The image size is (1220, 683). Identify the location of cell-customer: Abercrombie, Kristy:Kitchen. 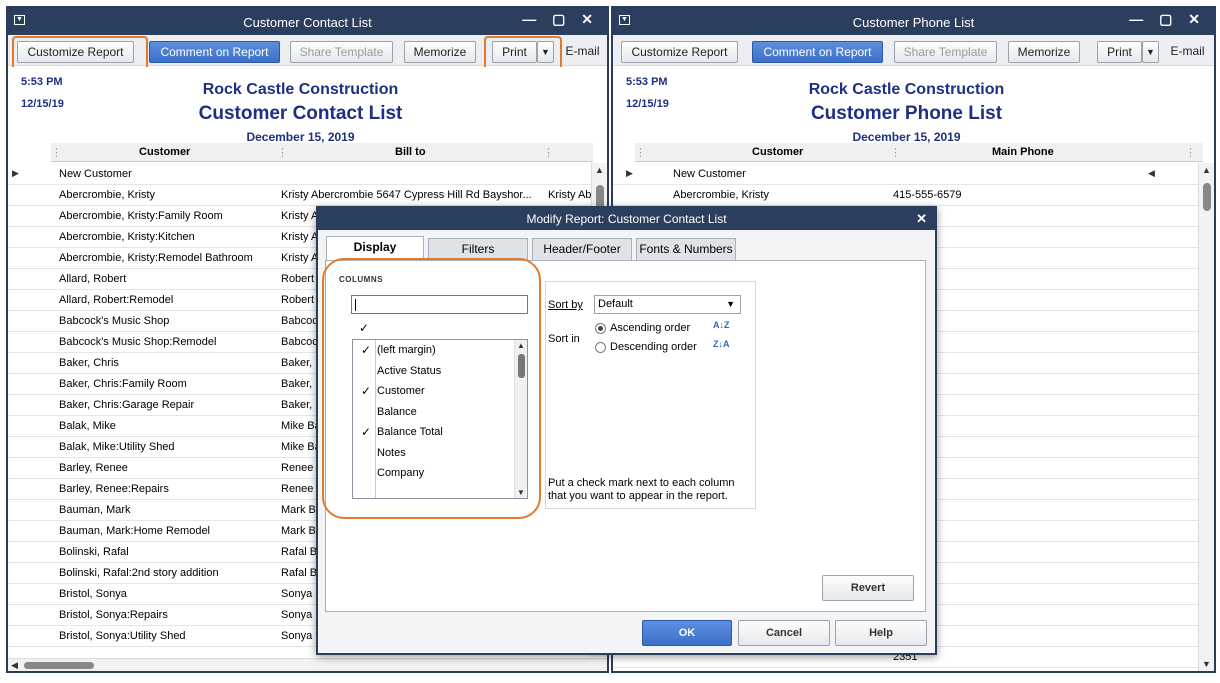
(127, 237).